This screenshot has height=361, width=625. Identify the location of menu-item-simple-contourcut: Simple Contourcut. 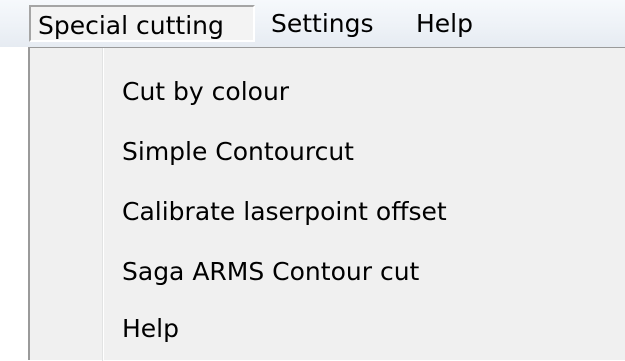
(326, 152).